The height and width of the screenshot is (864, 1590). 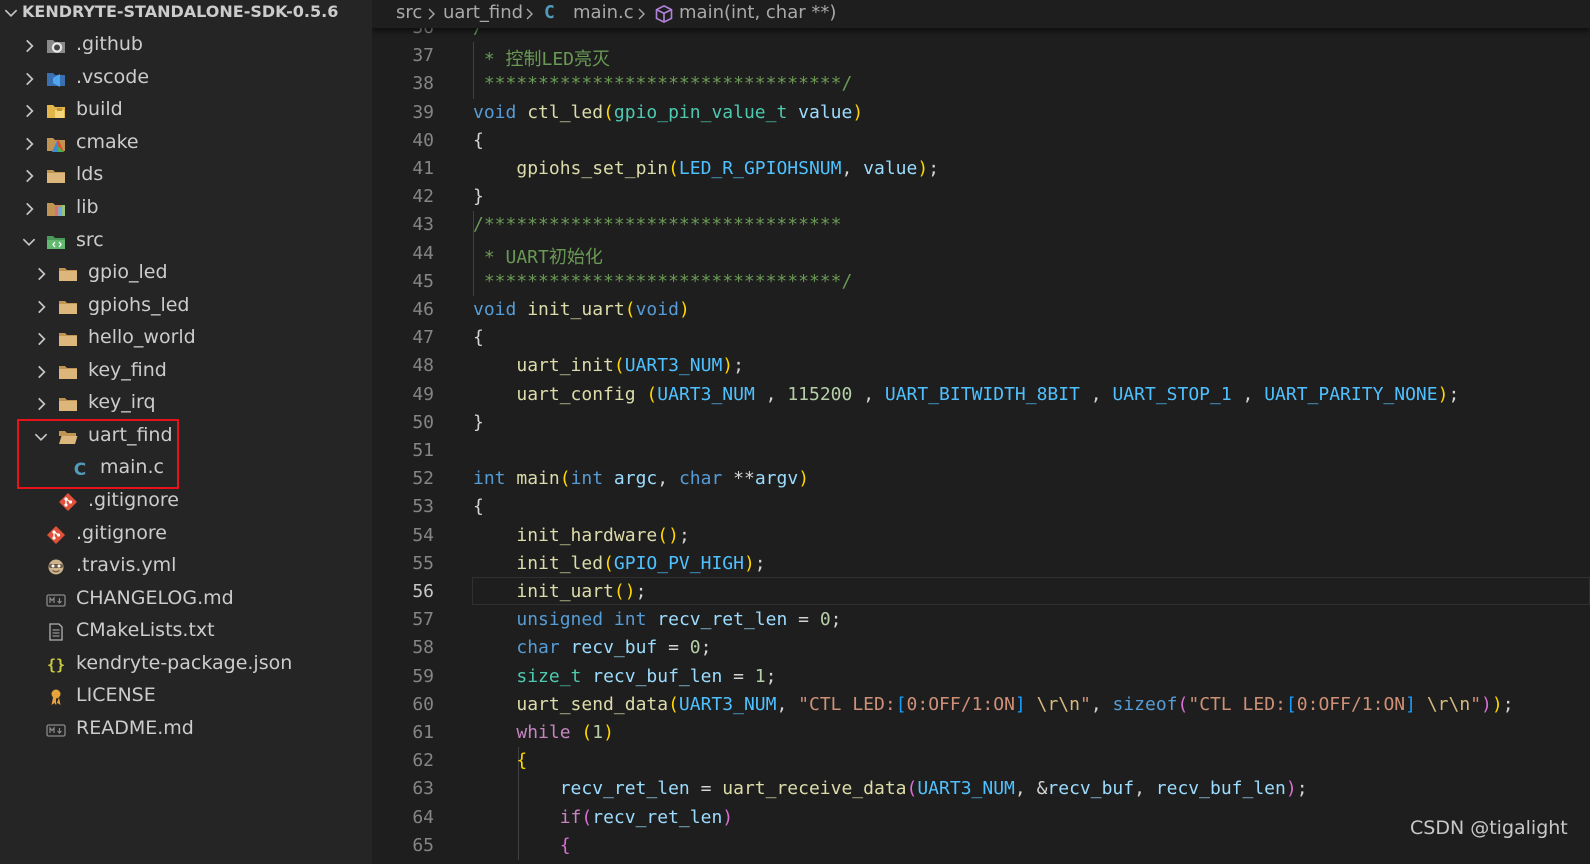 What do you see at coordinates (695, 648) in the screenshot?
I see `code-token: 0` at bounding box center [695, 648].